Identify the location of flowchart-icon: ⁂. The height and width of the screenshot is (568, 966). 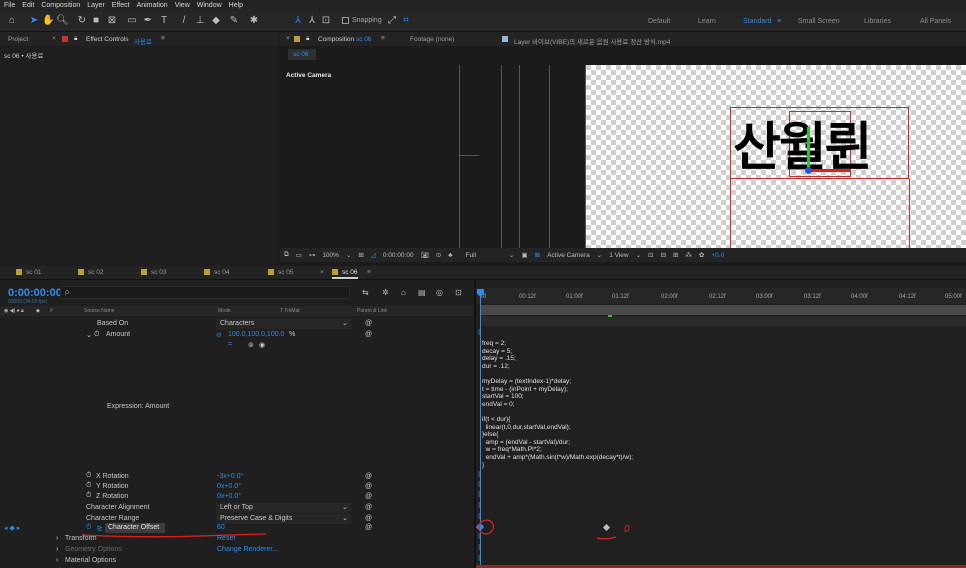
(688, 255).